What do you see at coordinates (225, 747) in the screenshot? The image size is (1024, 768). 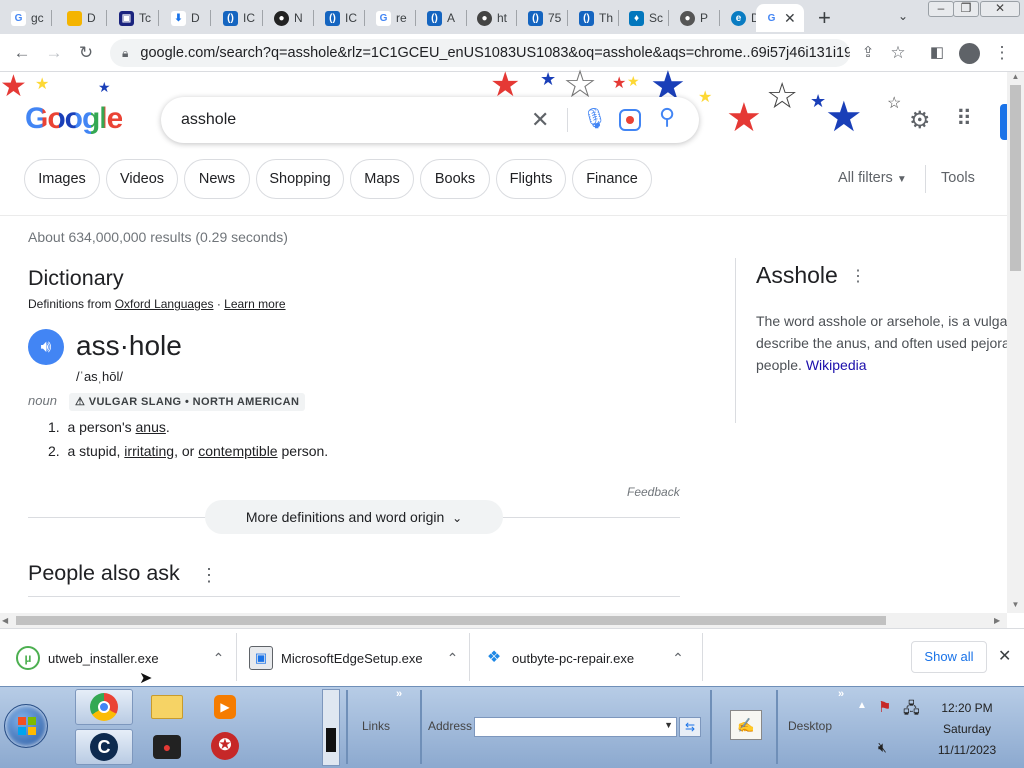 I see `taskbar-app-button: ✪` at bounding box center [225, 747].